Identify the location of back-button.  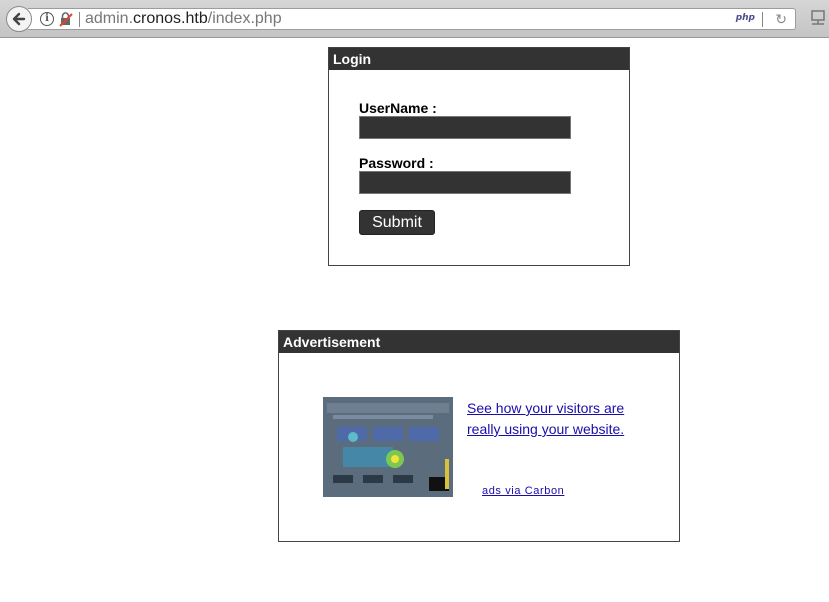
(19, 19).